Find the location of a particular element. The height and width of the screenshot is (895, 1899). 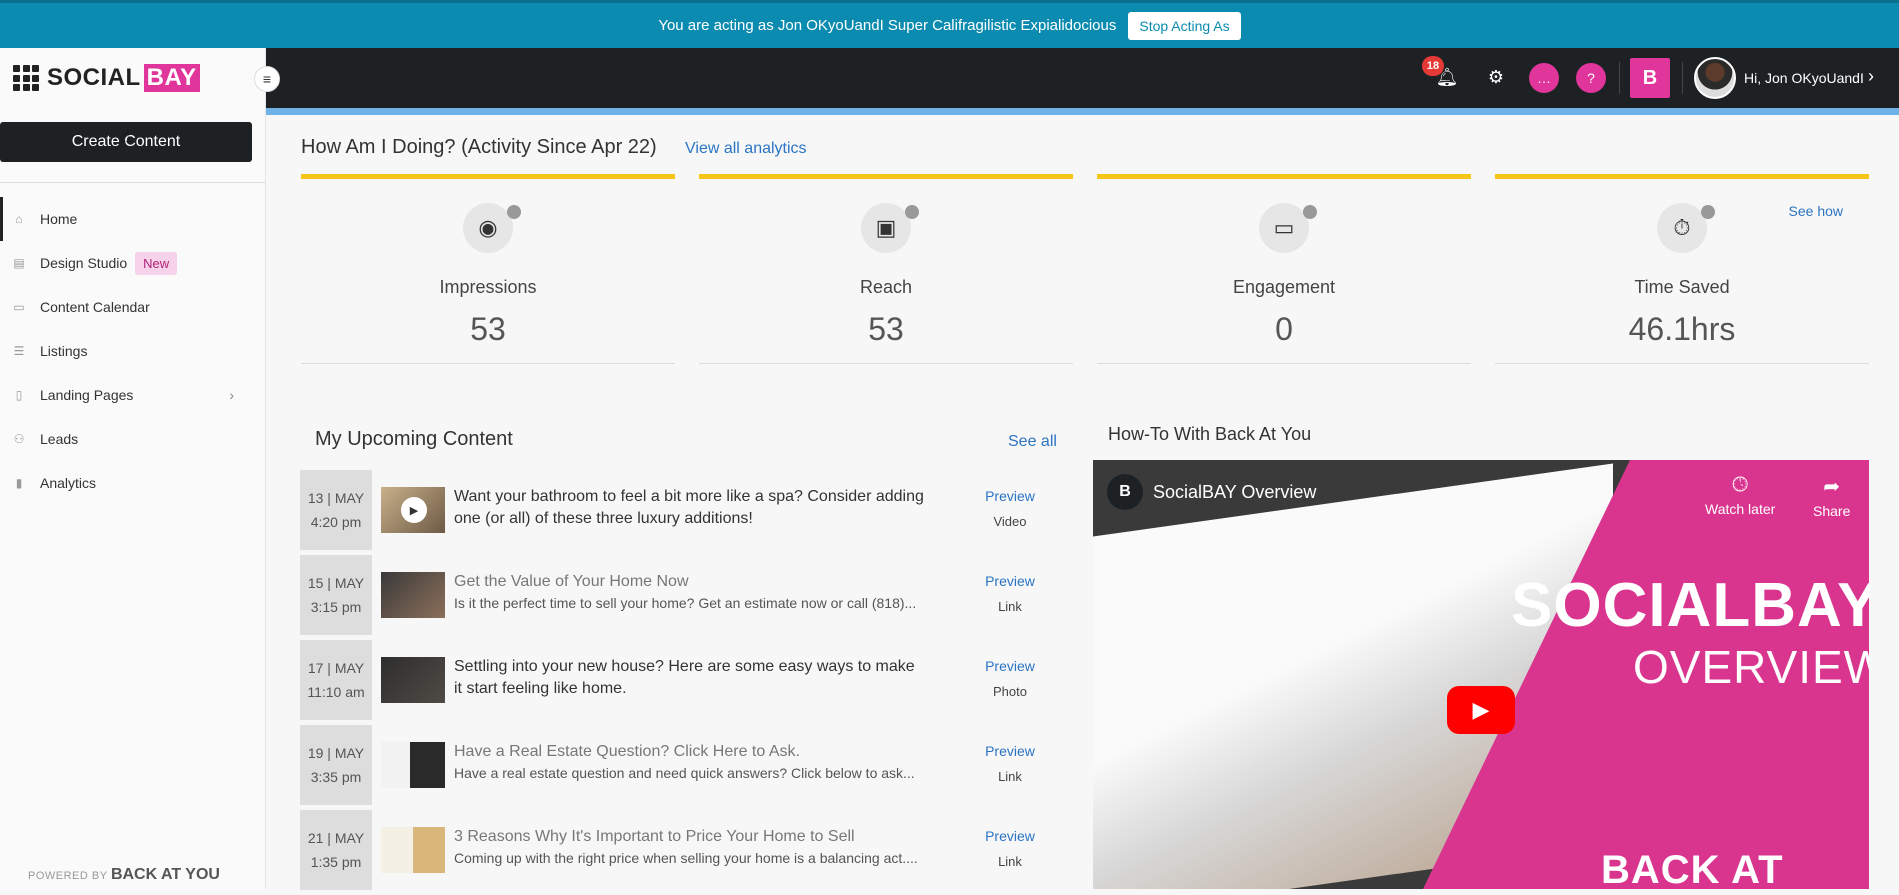

powered-by: POWERED BY BACK AT YOU is located at coordinates (124, 874).